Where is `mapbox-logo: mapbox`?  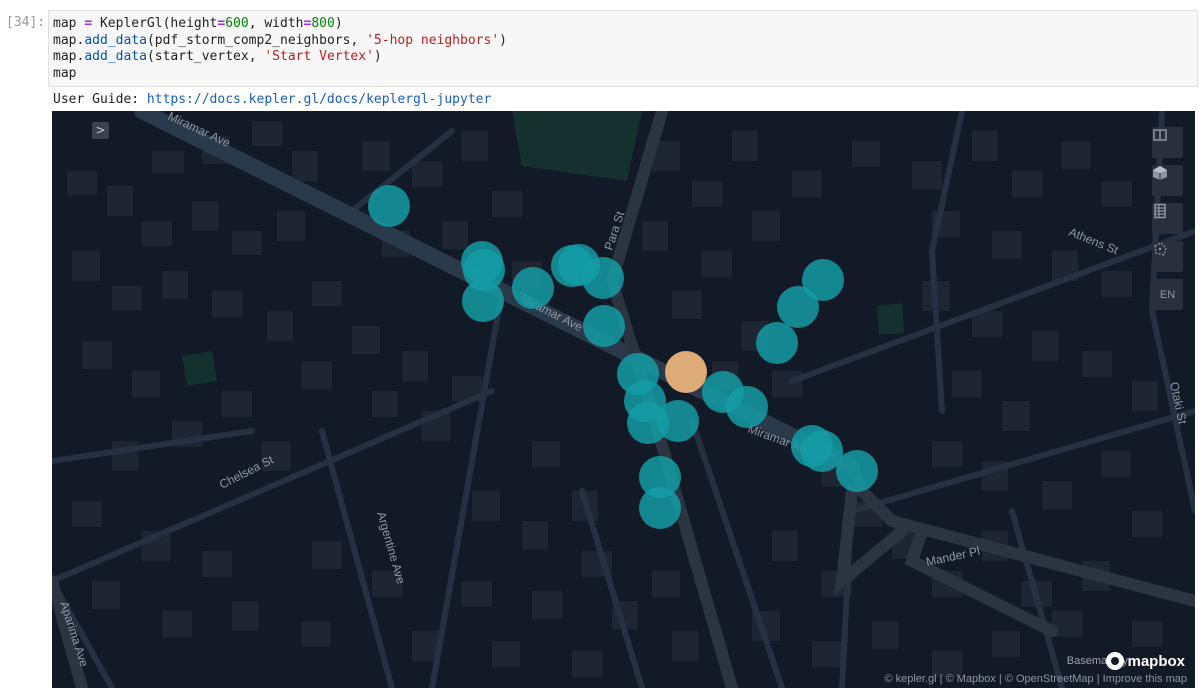 mapbox-logo: mapbox is located at coordinates (1145, 661).